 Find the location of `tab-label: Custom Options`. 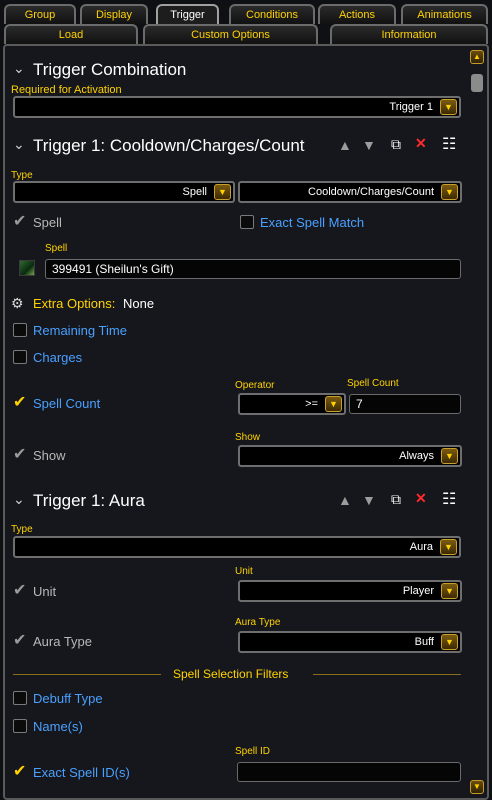

tab-label: Custom Options is located at coordinates (230, 35).